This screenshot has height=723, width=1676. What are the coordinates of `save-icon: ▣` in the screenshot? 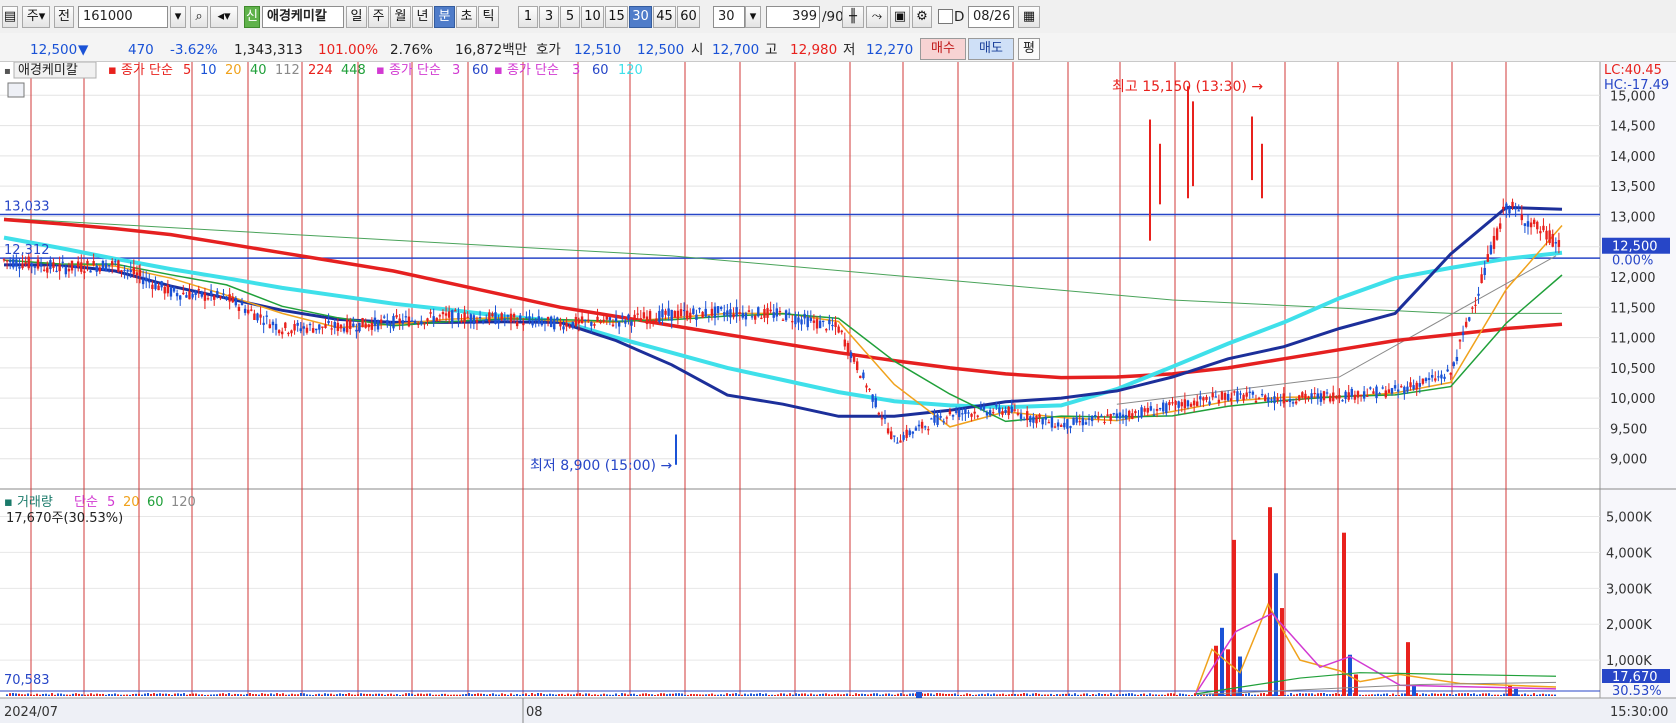 It's located at (900, 17).